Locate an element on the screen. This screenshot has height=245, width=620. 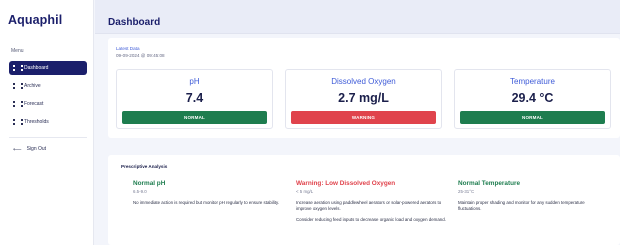
sidebar-nav: Dashboard Archive Forecast Thresholds is located at coordinates (48, 97).